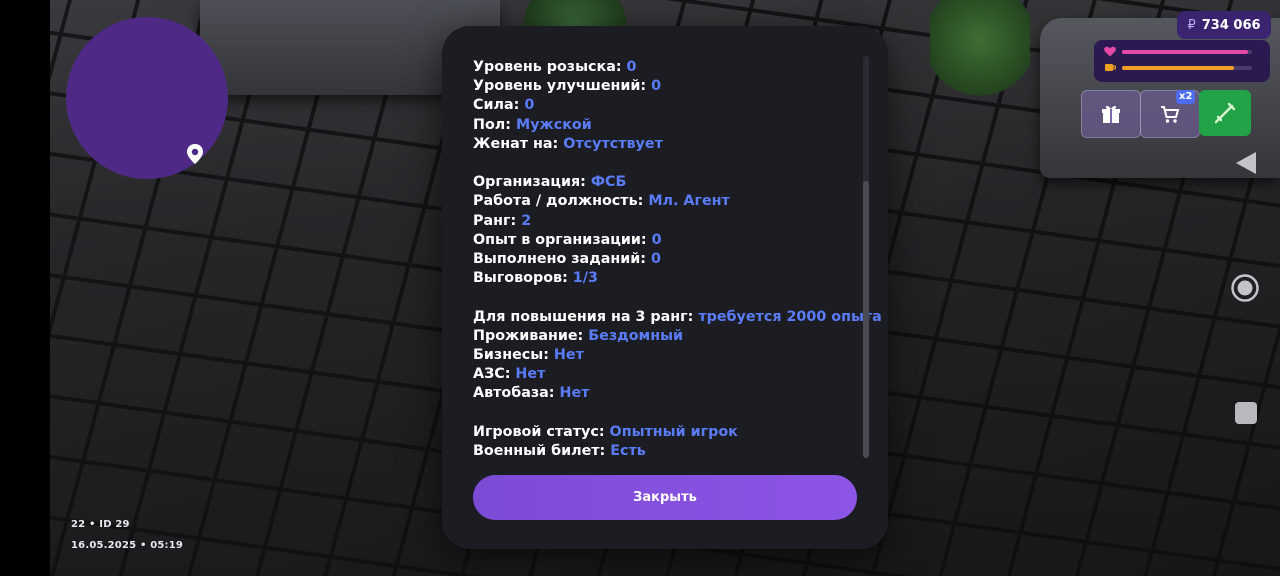 Image resolution: width=1280 pixels, height=576 pixels. I want to click on stats-label: Организация:, so click(529, 182).